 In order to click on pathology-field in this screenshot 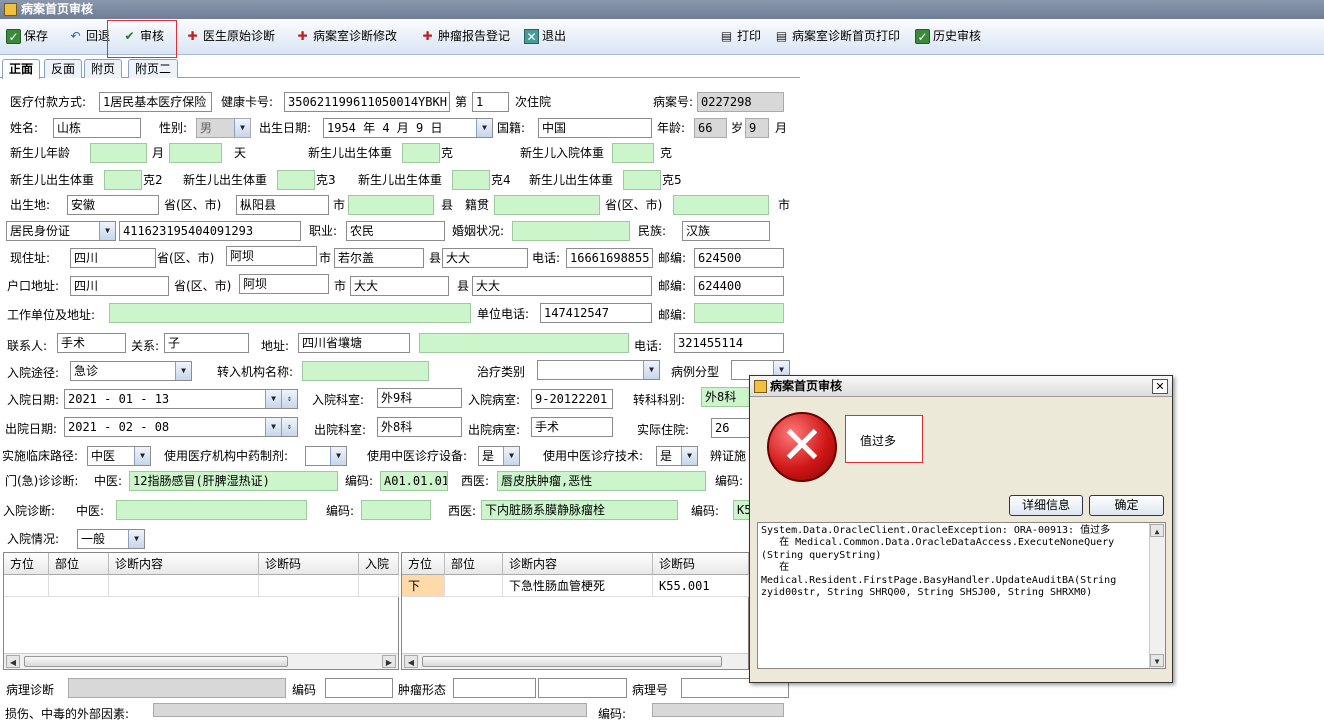, I will do `click(177, 688)`.